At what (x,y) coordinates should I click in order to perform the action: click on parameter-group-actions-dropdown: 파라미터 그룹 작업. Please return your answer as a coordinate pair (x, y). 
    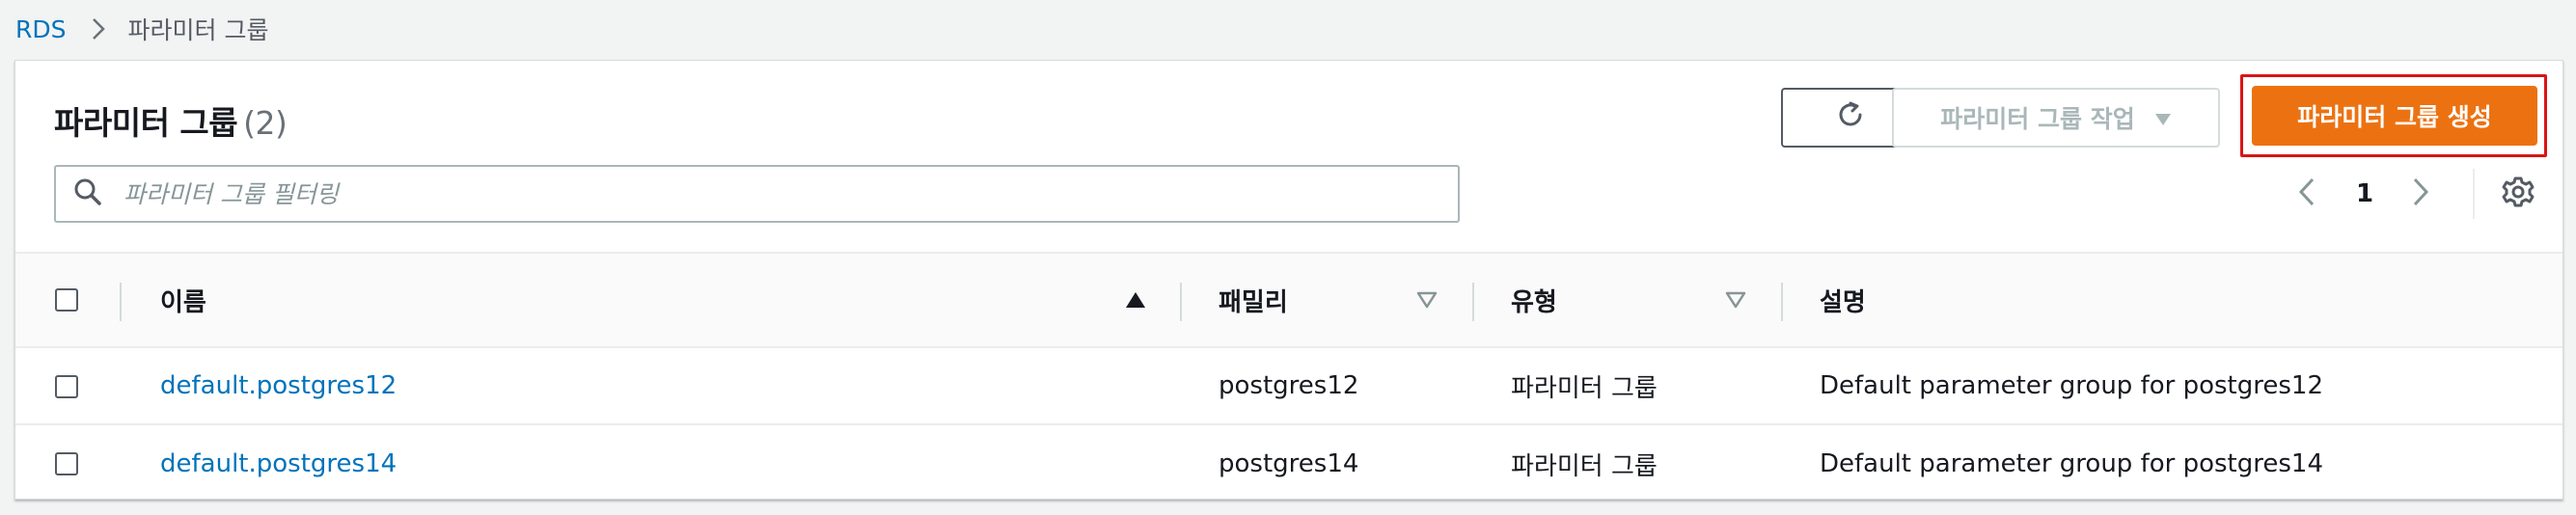
    Looking at the image, I should click on (2056, 118).